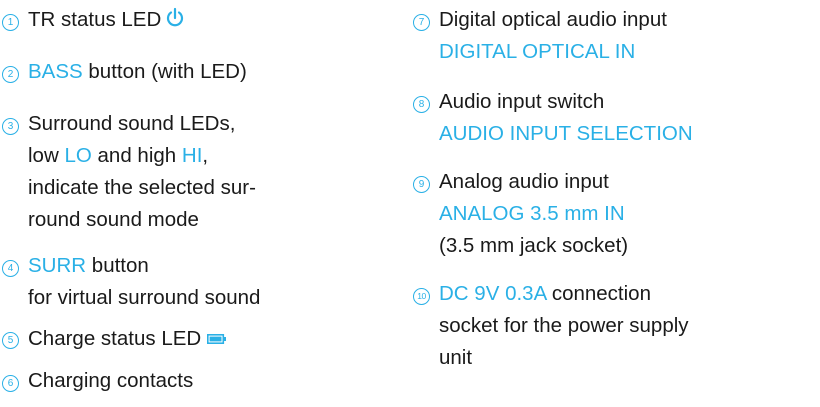  Describe the element at coordinates (117, 265) in the screenshot. I see `item-label: button` at that location.